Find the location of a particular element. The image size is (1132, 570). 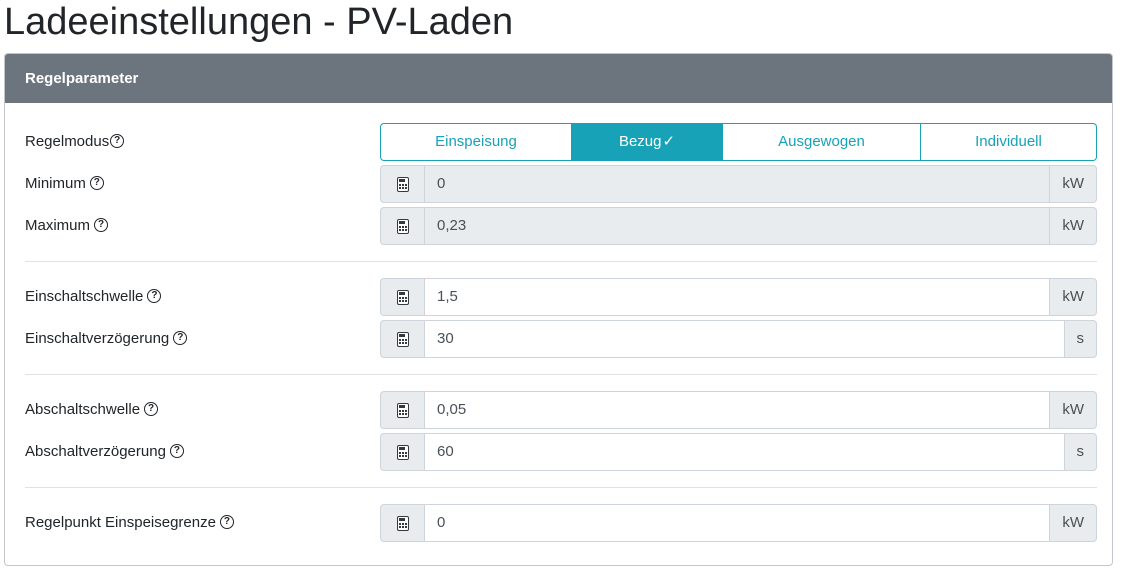

abschaltverzoegerung-input: 60 is located at coordinates (744, 452).